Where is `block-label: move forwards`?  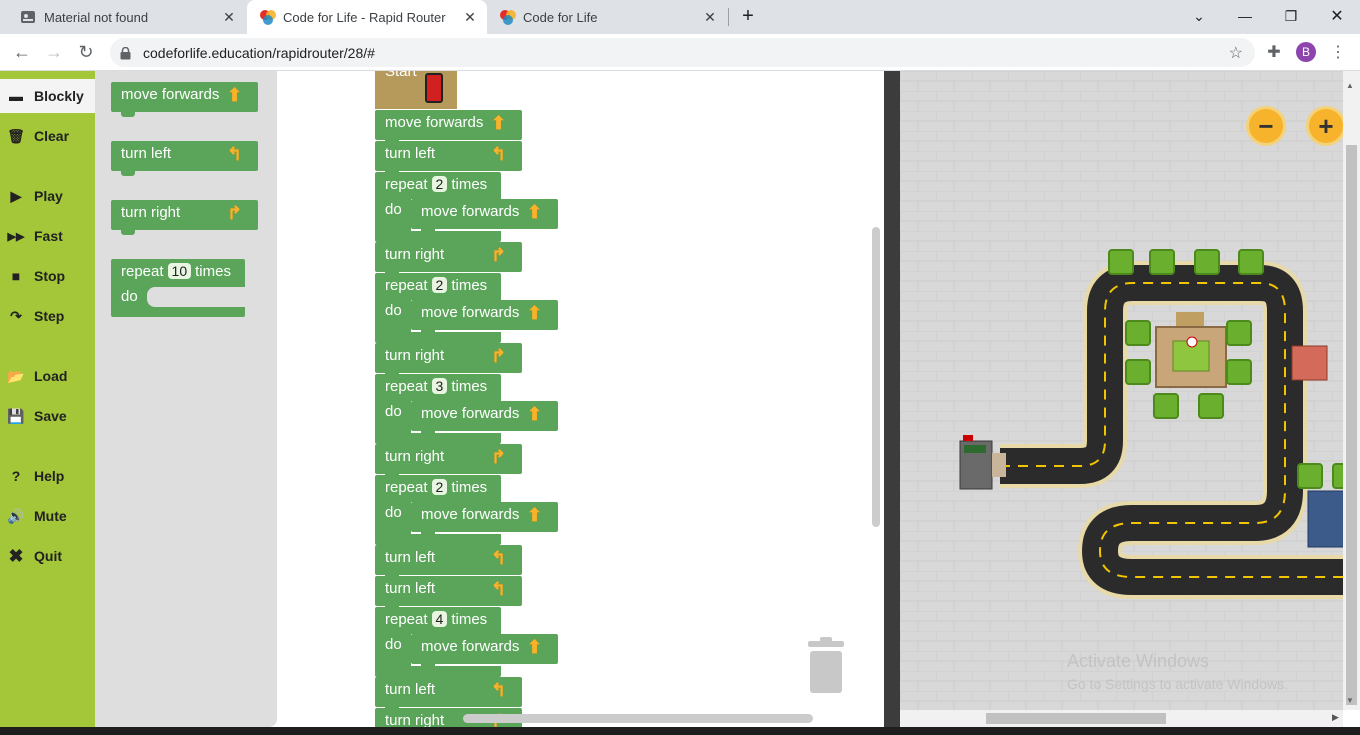
block-label: move forwards is located at coordinates (170, 94).